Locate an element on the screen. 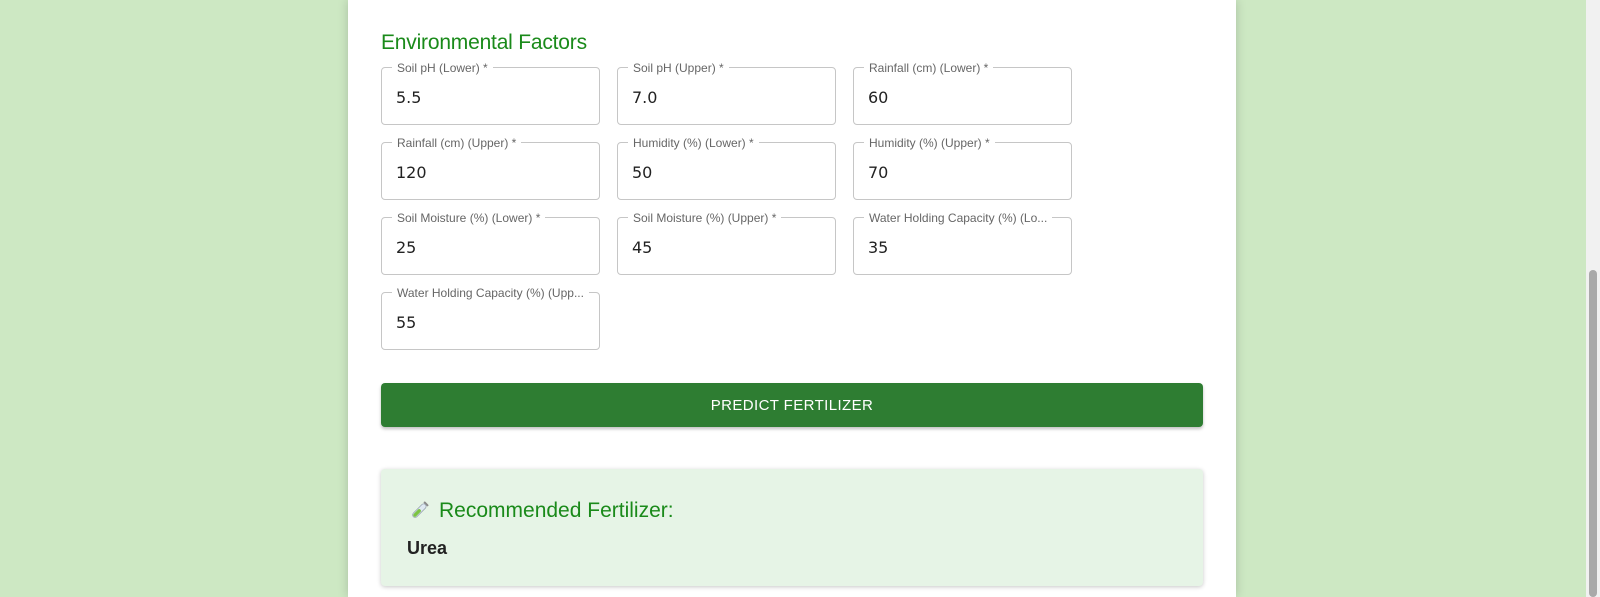  field-value: 25 is located at coordinates (406, 247).